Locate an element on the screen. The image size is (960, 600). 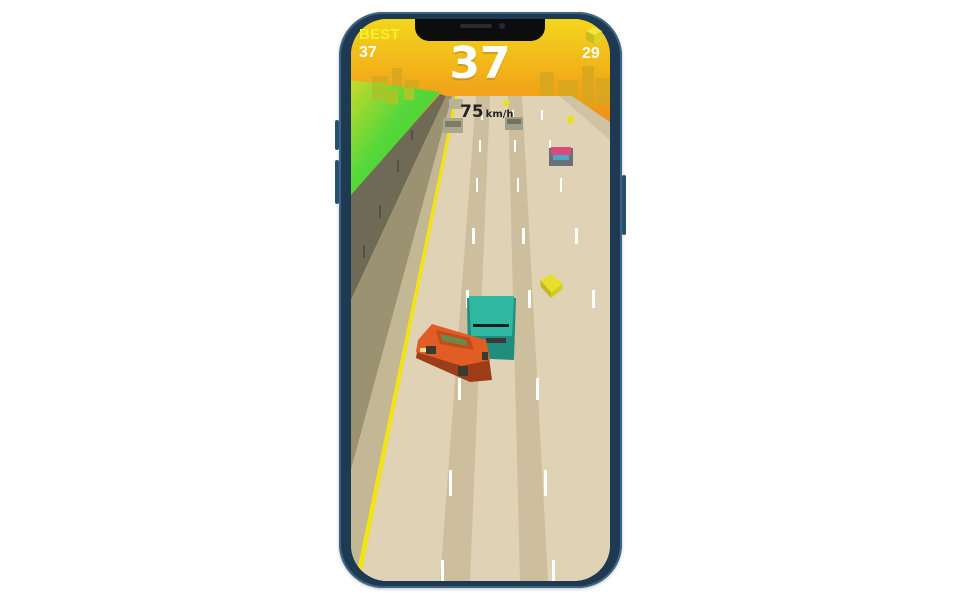
speedometer: 75 km/h is located at coordinates (487, 112).